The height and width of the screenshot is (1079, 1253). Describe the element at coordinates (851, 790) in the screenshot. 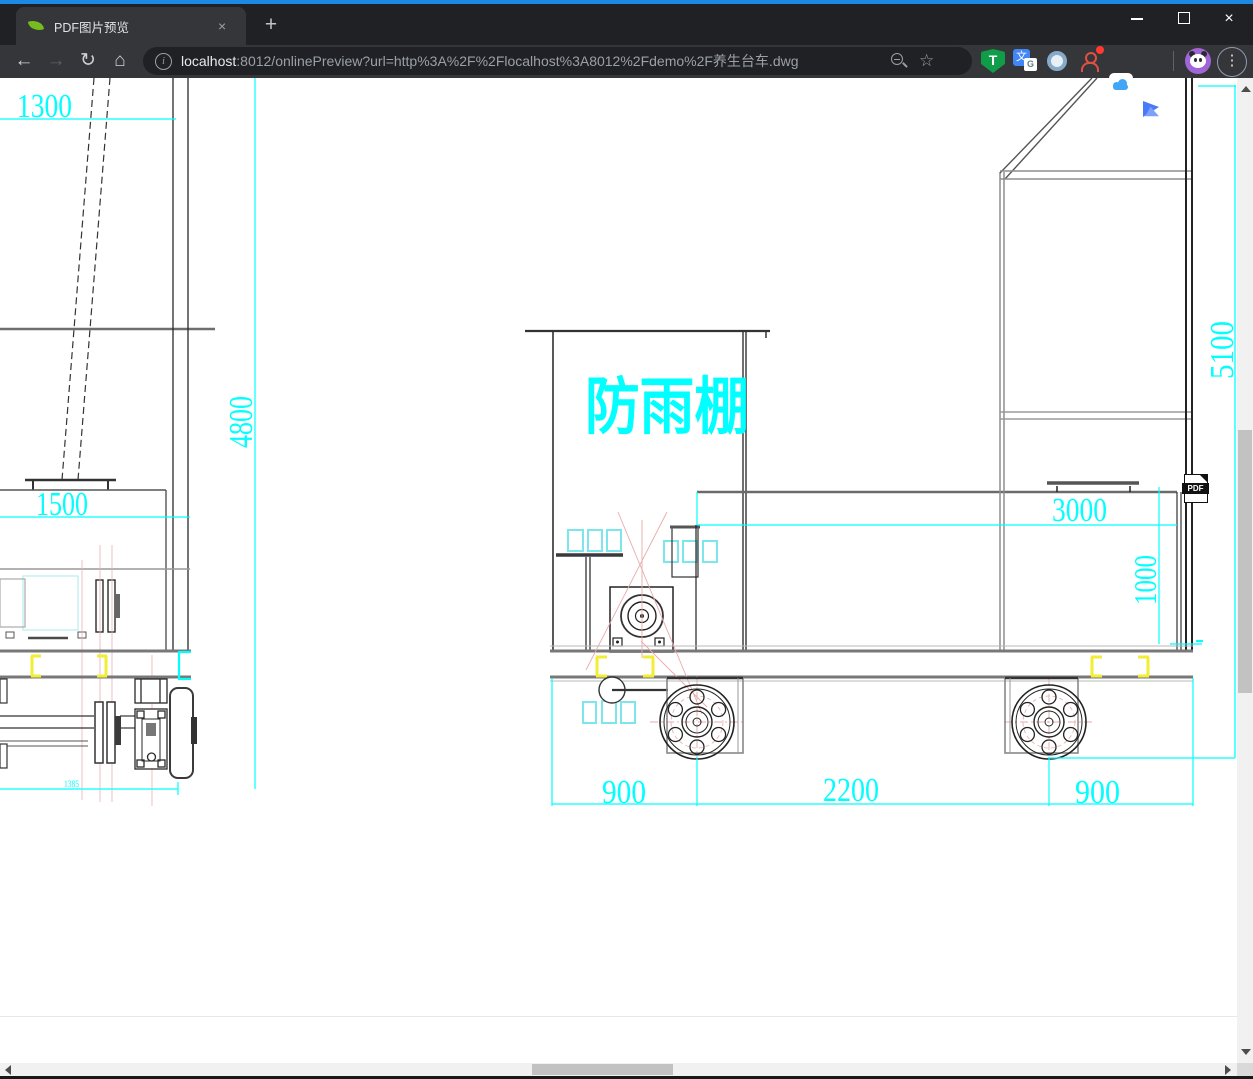

I see `dim-2200: 2200` at that location.